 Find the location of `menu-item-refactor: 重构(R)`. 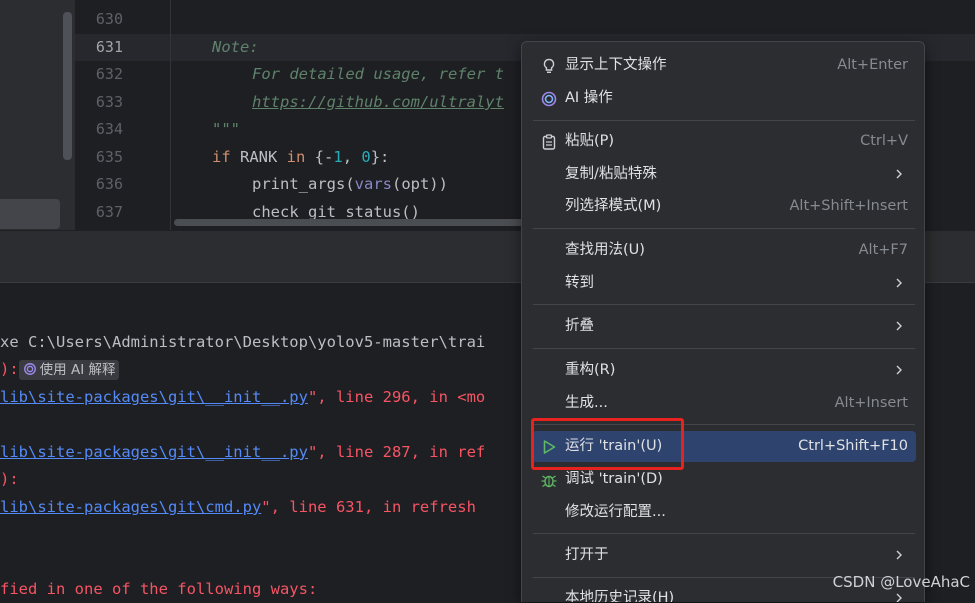

menu-item-refactor: 重构(R) is located at coordinates (724, 370).